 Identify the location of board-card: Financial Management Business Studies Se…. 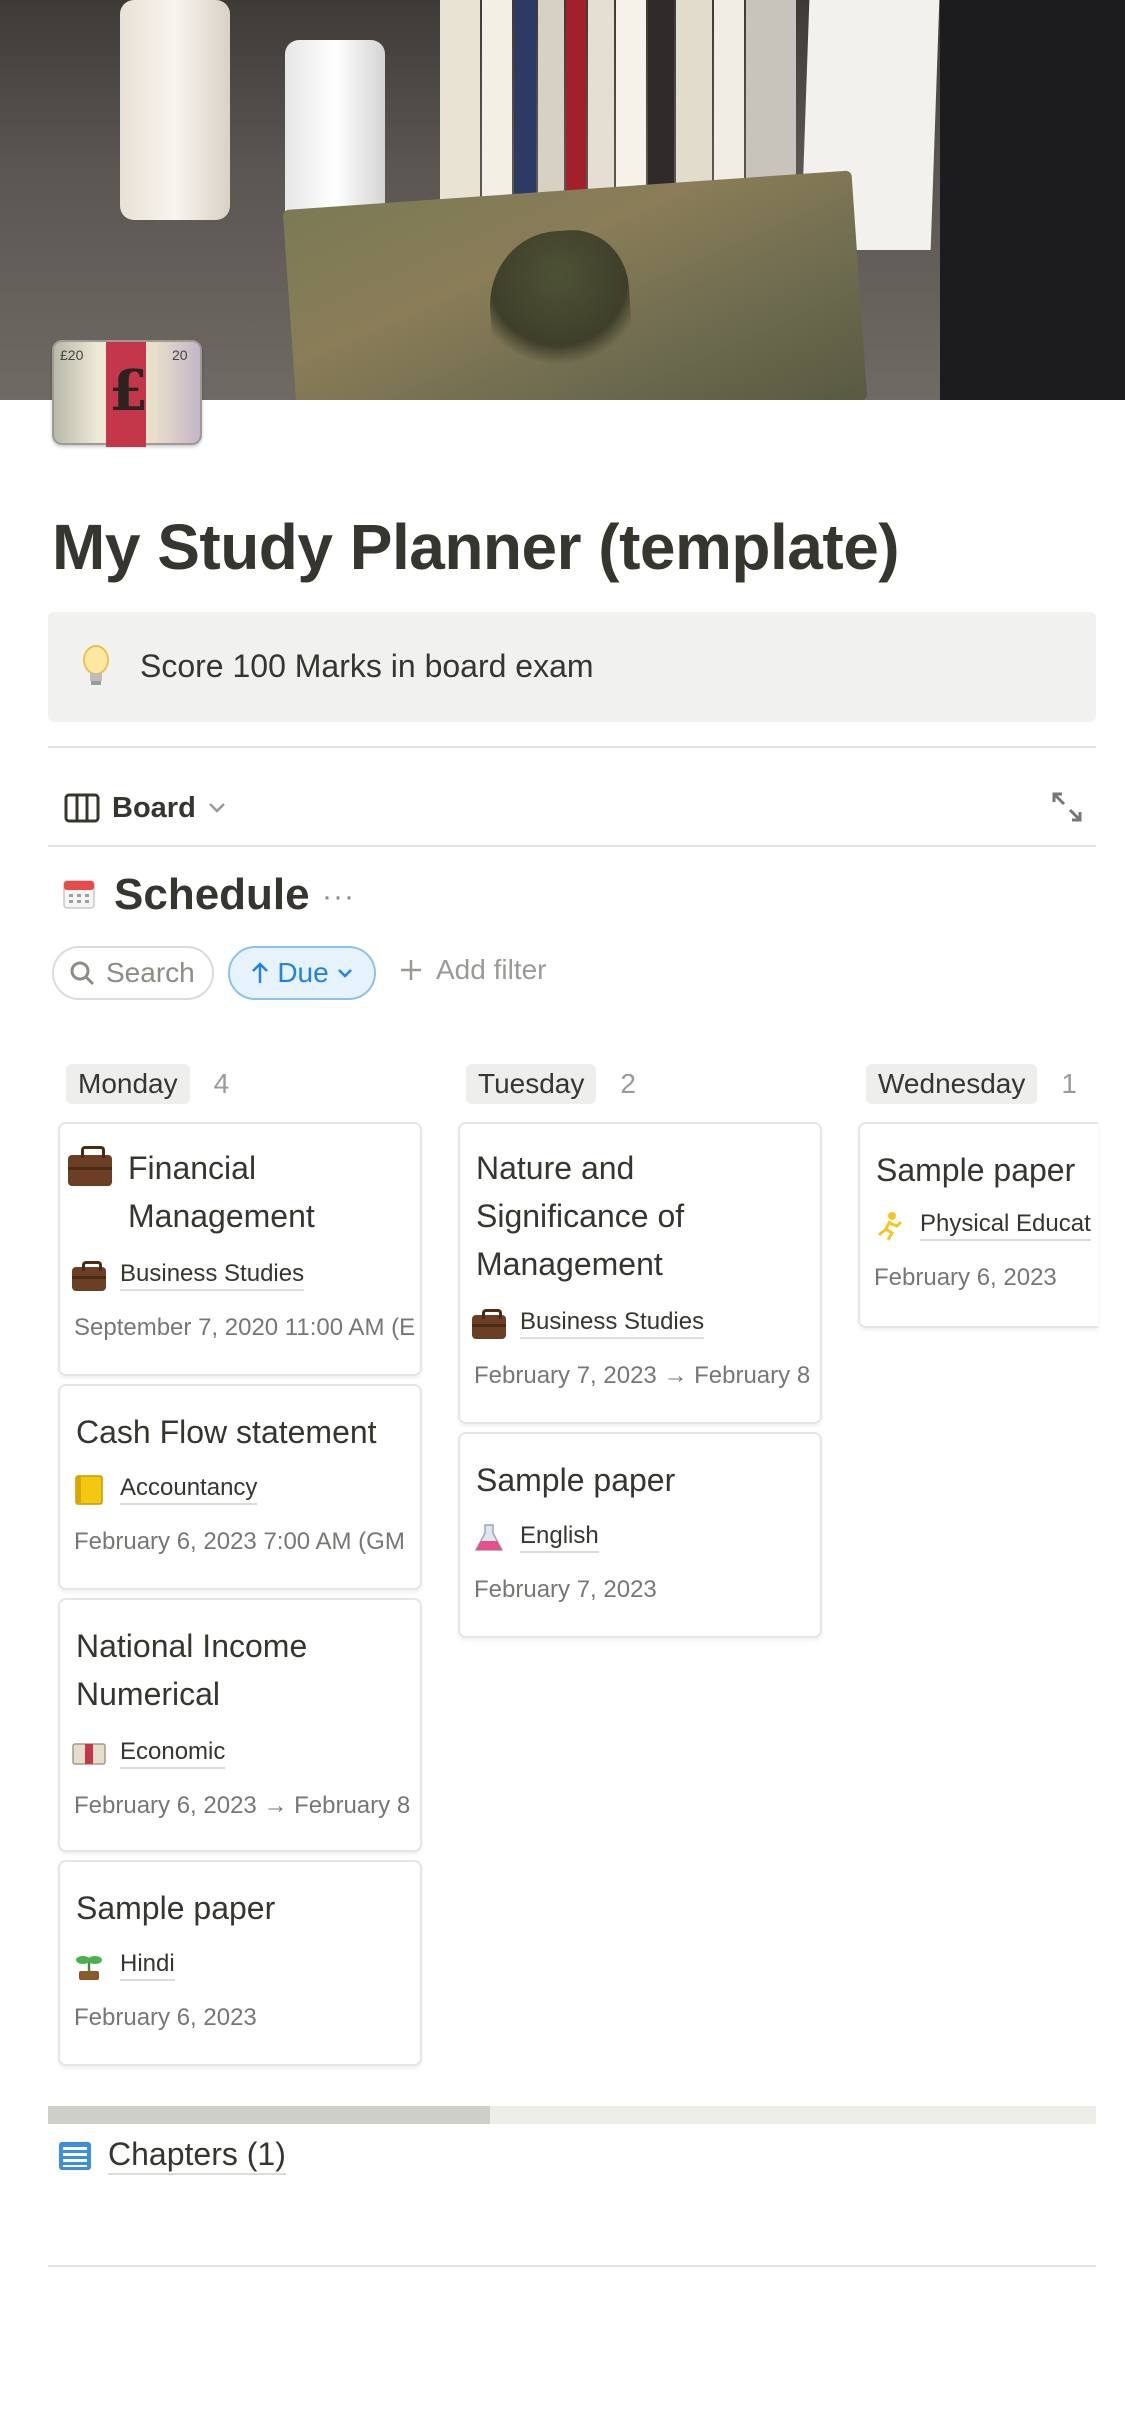
(240, 1249).